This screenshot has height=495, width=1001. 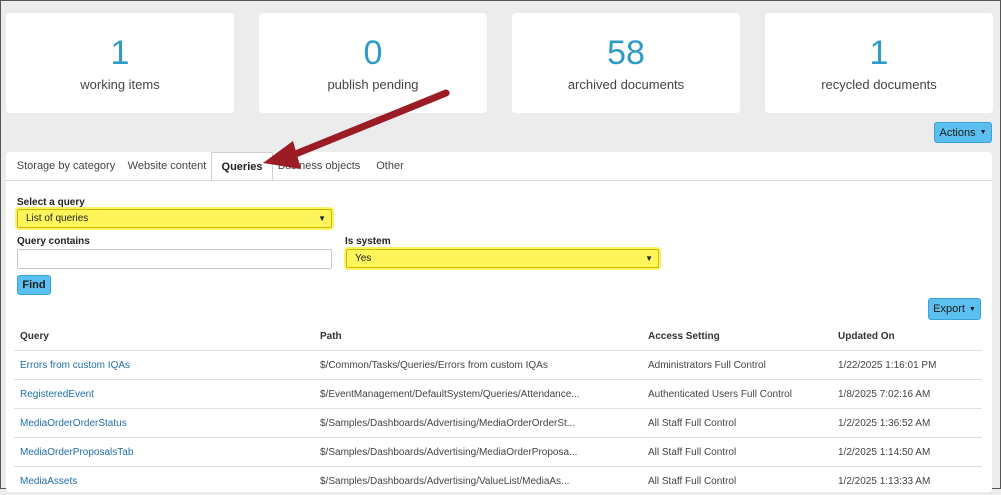 I want to click on stat-card-publish-pending: 0 publish pending, so click(x=373, y=63).